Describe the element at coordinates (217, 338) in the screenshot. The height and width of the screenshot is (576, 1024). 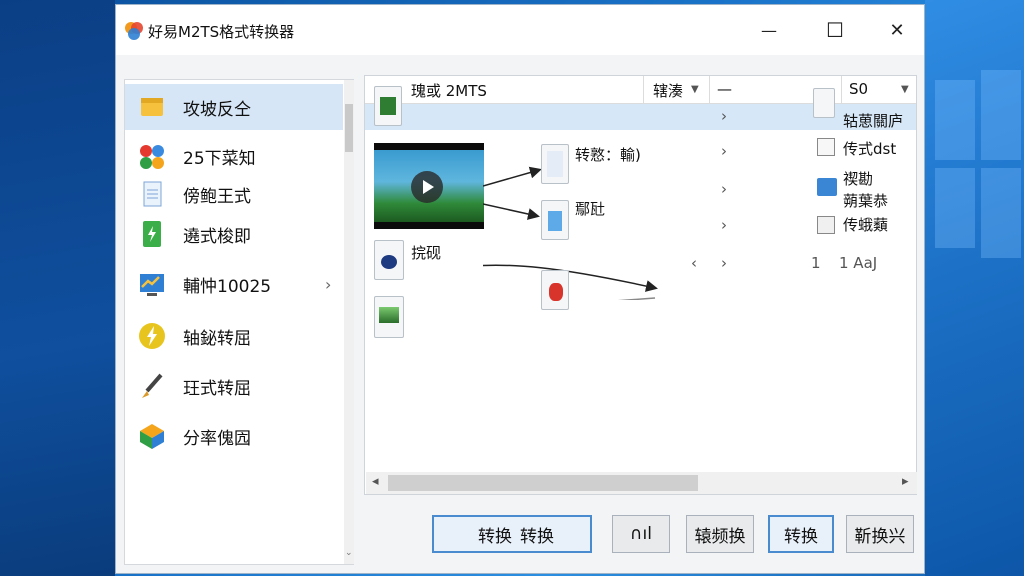
I see `sidebar-item-label: 轴鉍转屈` at that location.